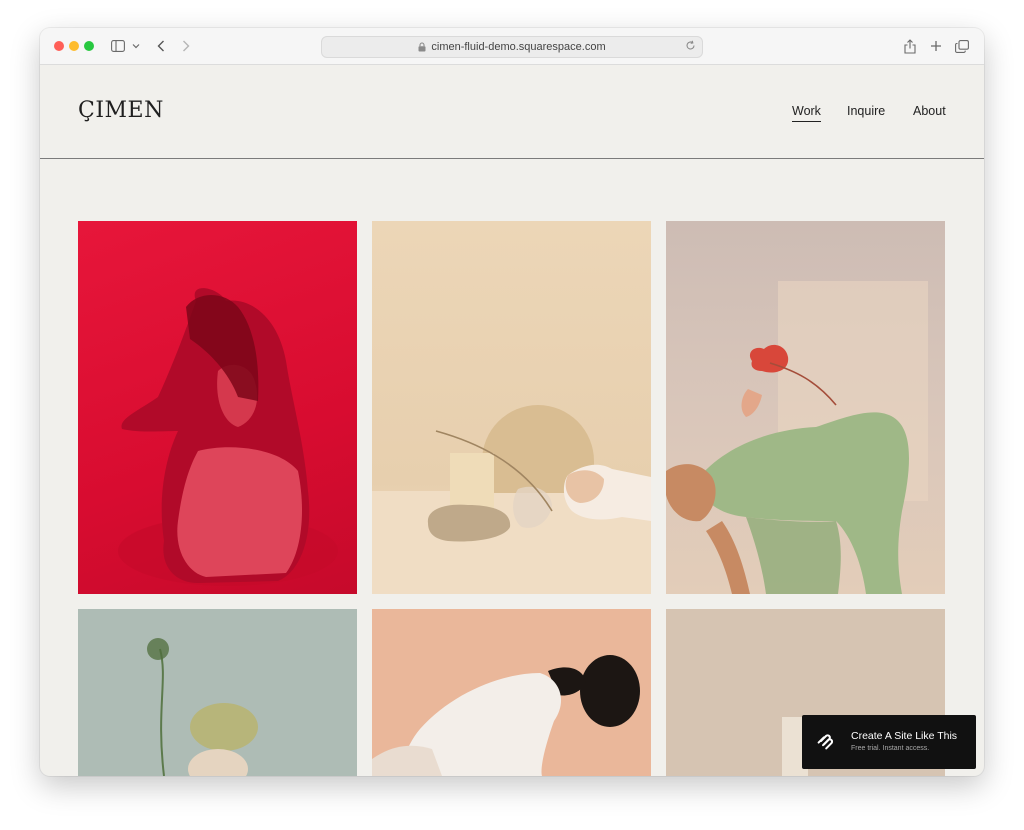 This screenshot has height=830, width=1024. Describe the element at coordinates (121, 110) in the screenshot. I see `site-logo: ÇIMEN` at that location.